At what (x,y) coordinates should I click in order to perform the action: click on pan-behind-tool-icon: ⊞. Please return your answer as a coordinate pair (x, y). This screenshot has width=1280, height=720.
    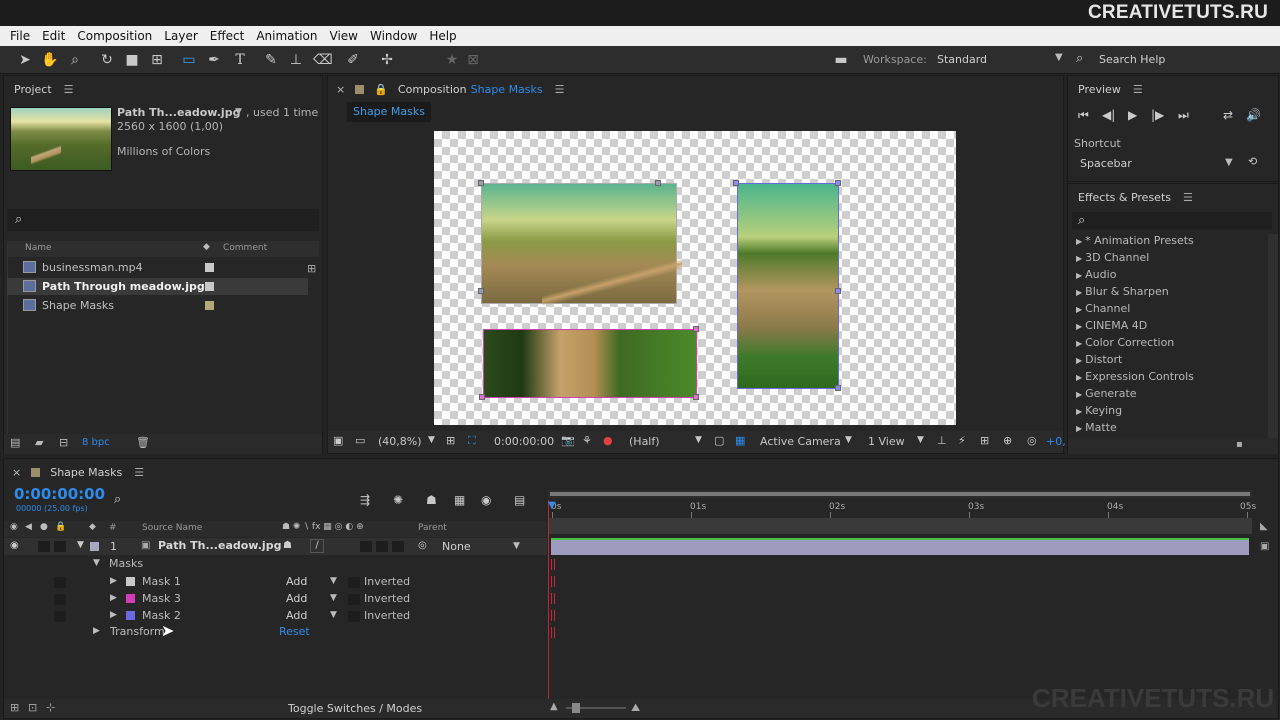
    Looking at the image, I should click on (157, 60).